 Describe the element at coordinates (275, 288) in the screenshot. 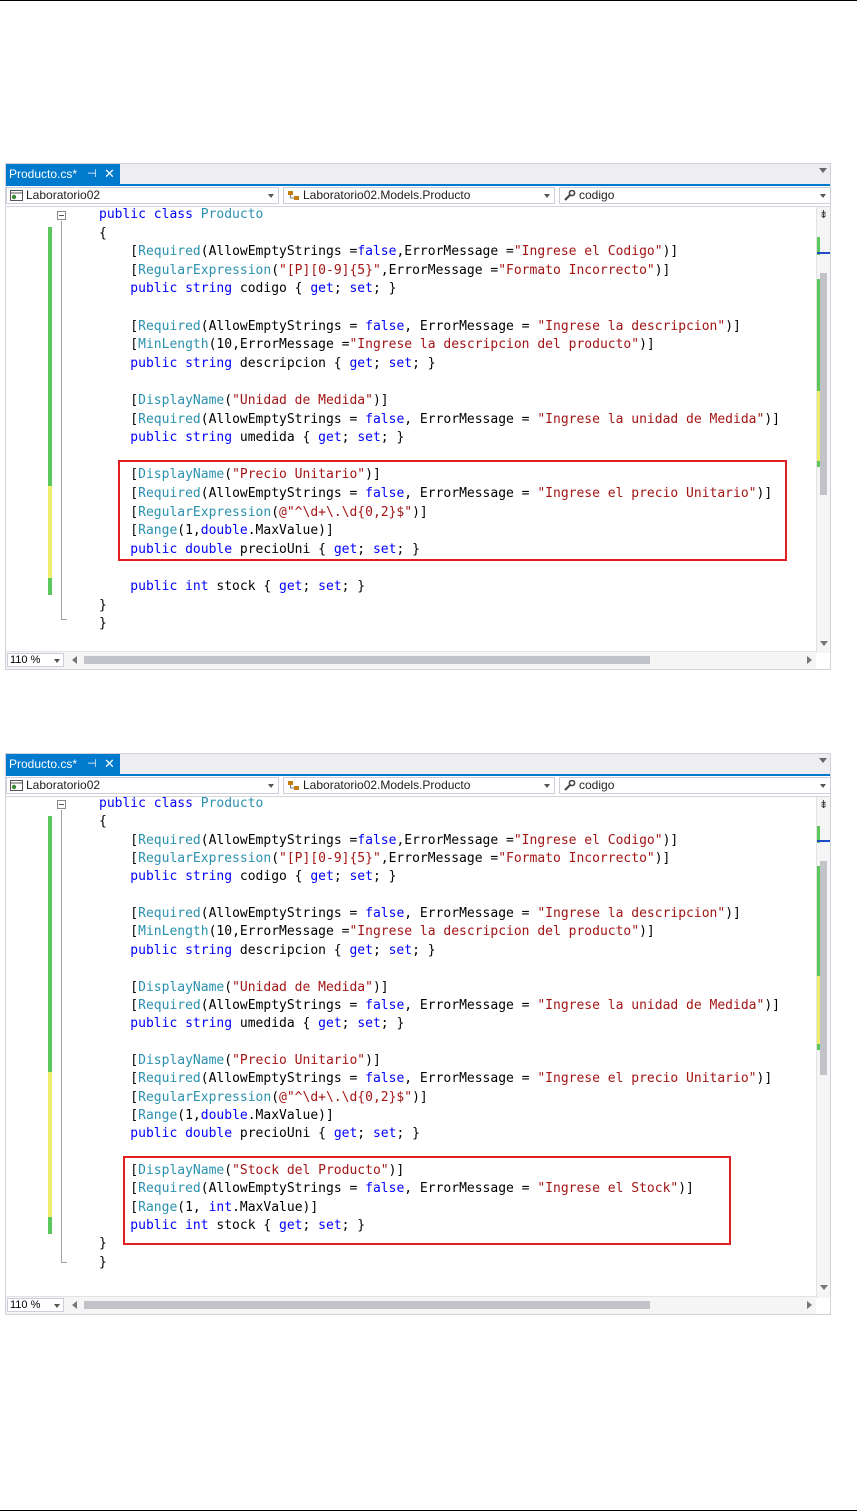

I see `code-token: codigo {` at that location.